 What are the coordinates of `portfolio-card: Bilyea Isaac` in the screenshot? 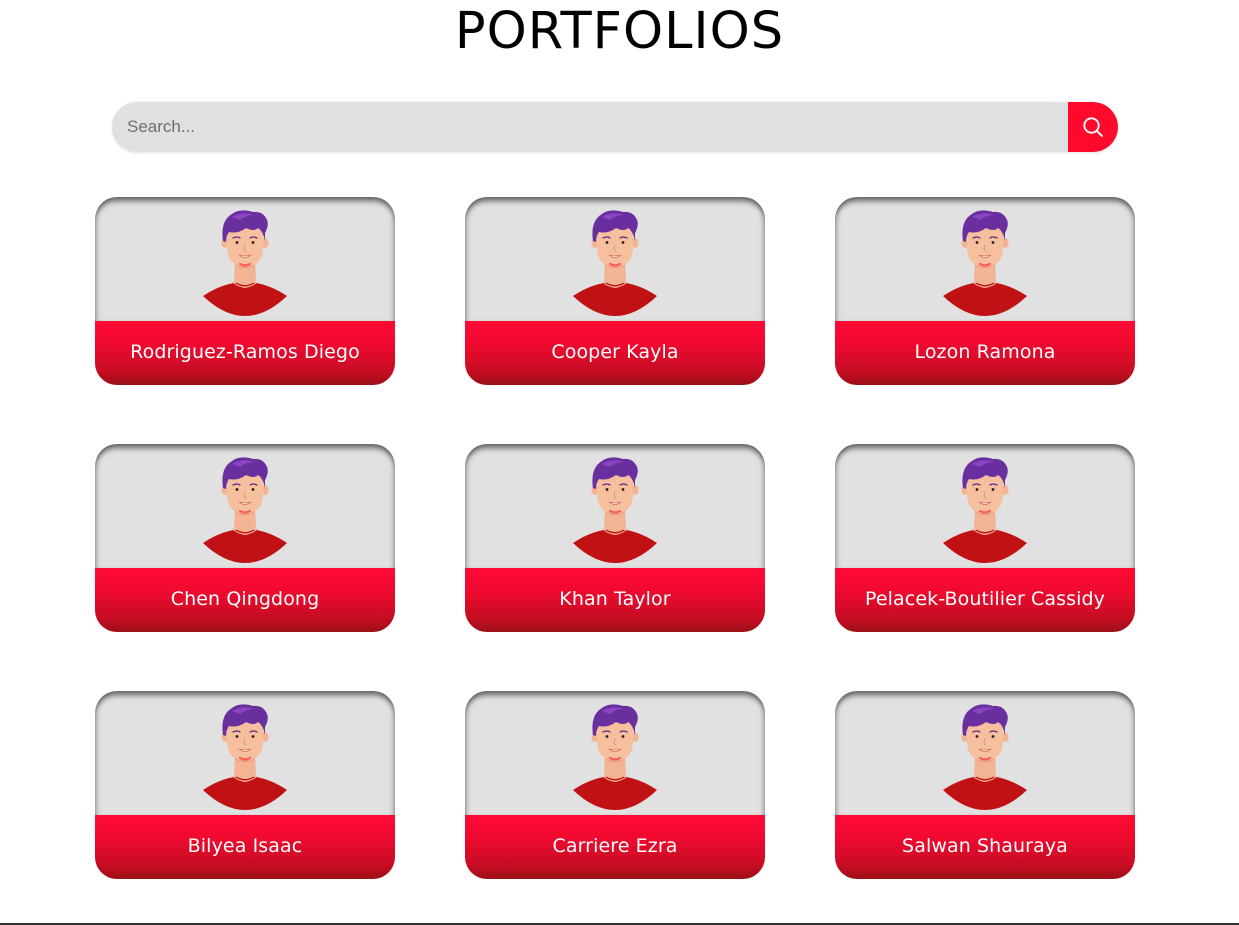 It's located at (245, 785).